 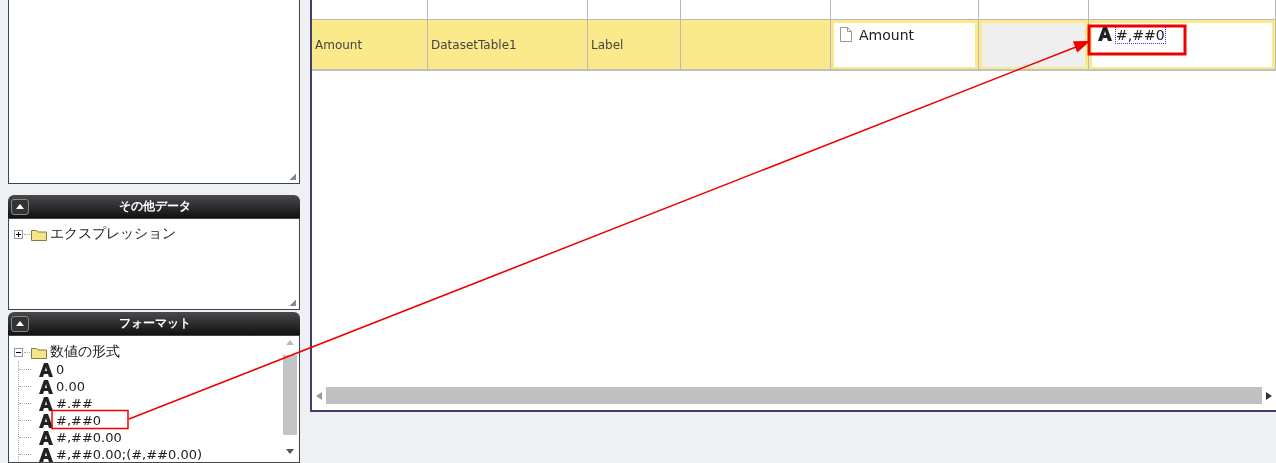 I want to click on tree-item: #,##0.00, so click(x=89, y=437).